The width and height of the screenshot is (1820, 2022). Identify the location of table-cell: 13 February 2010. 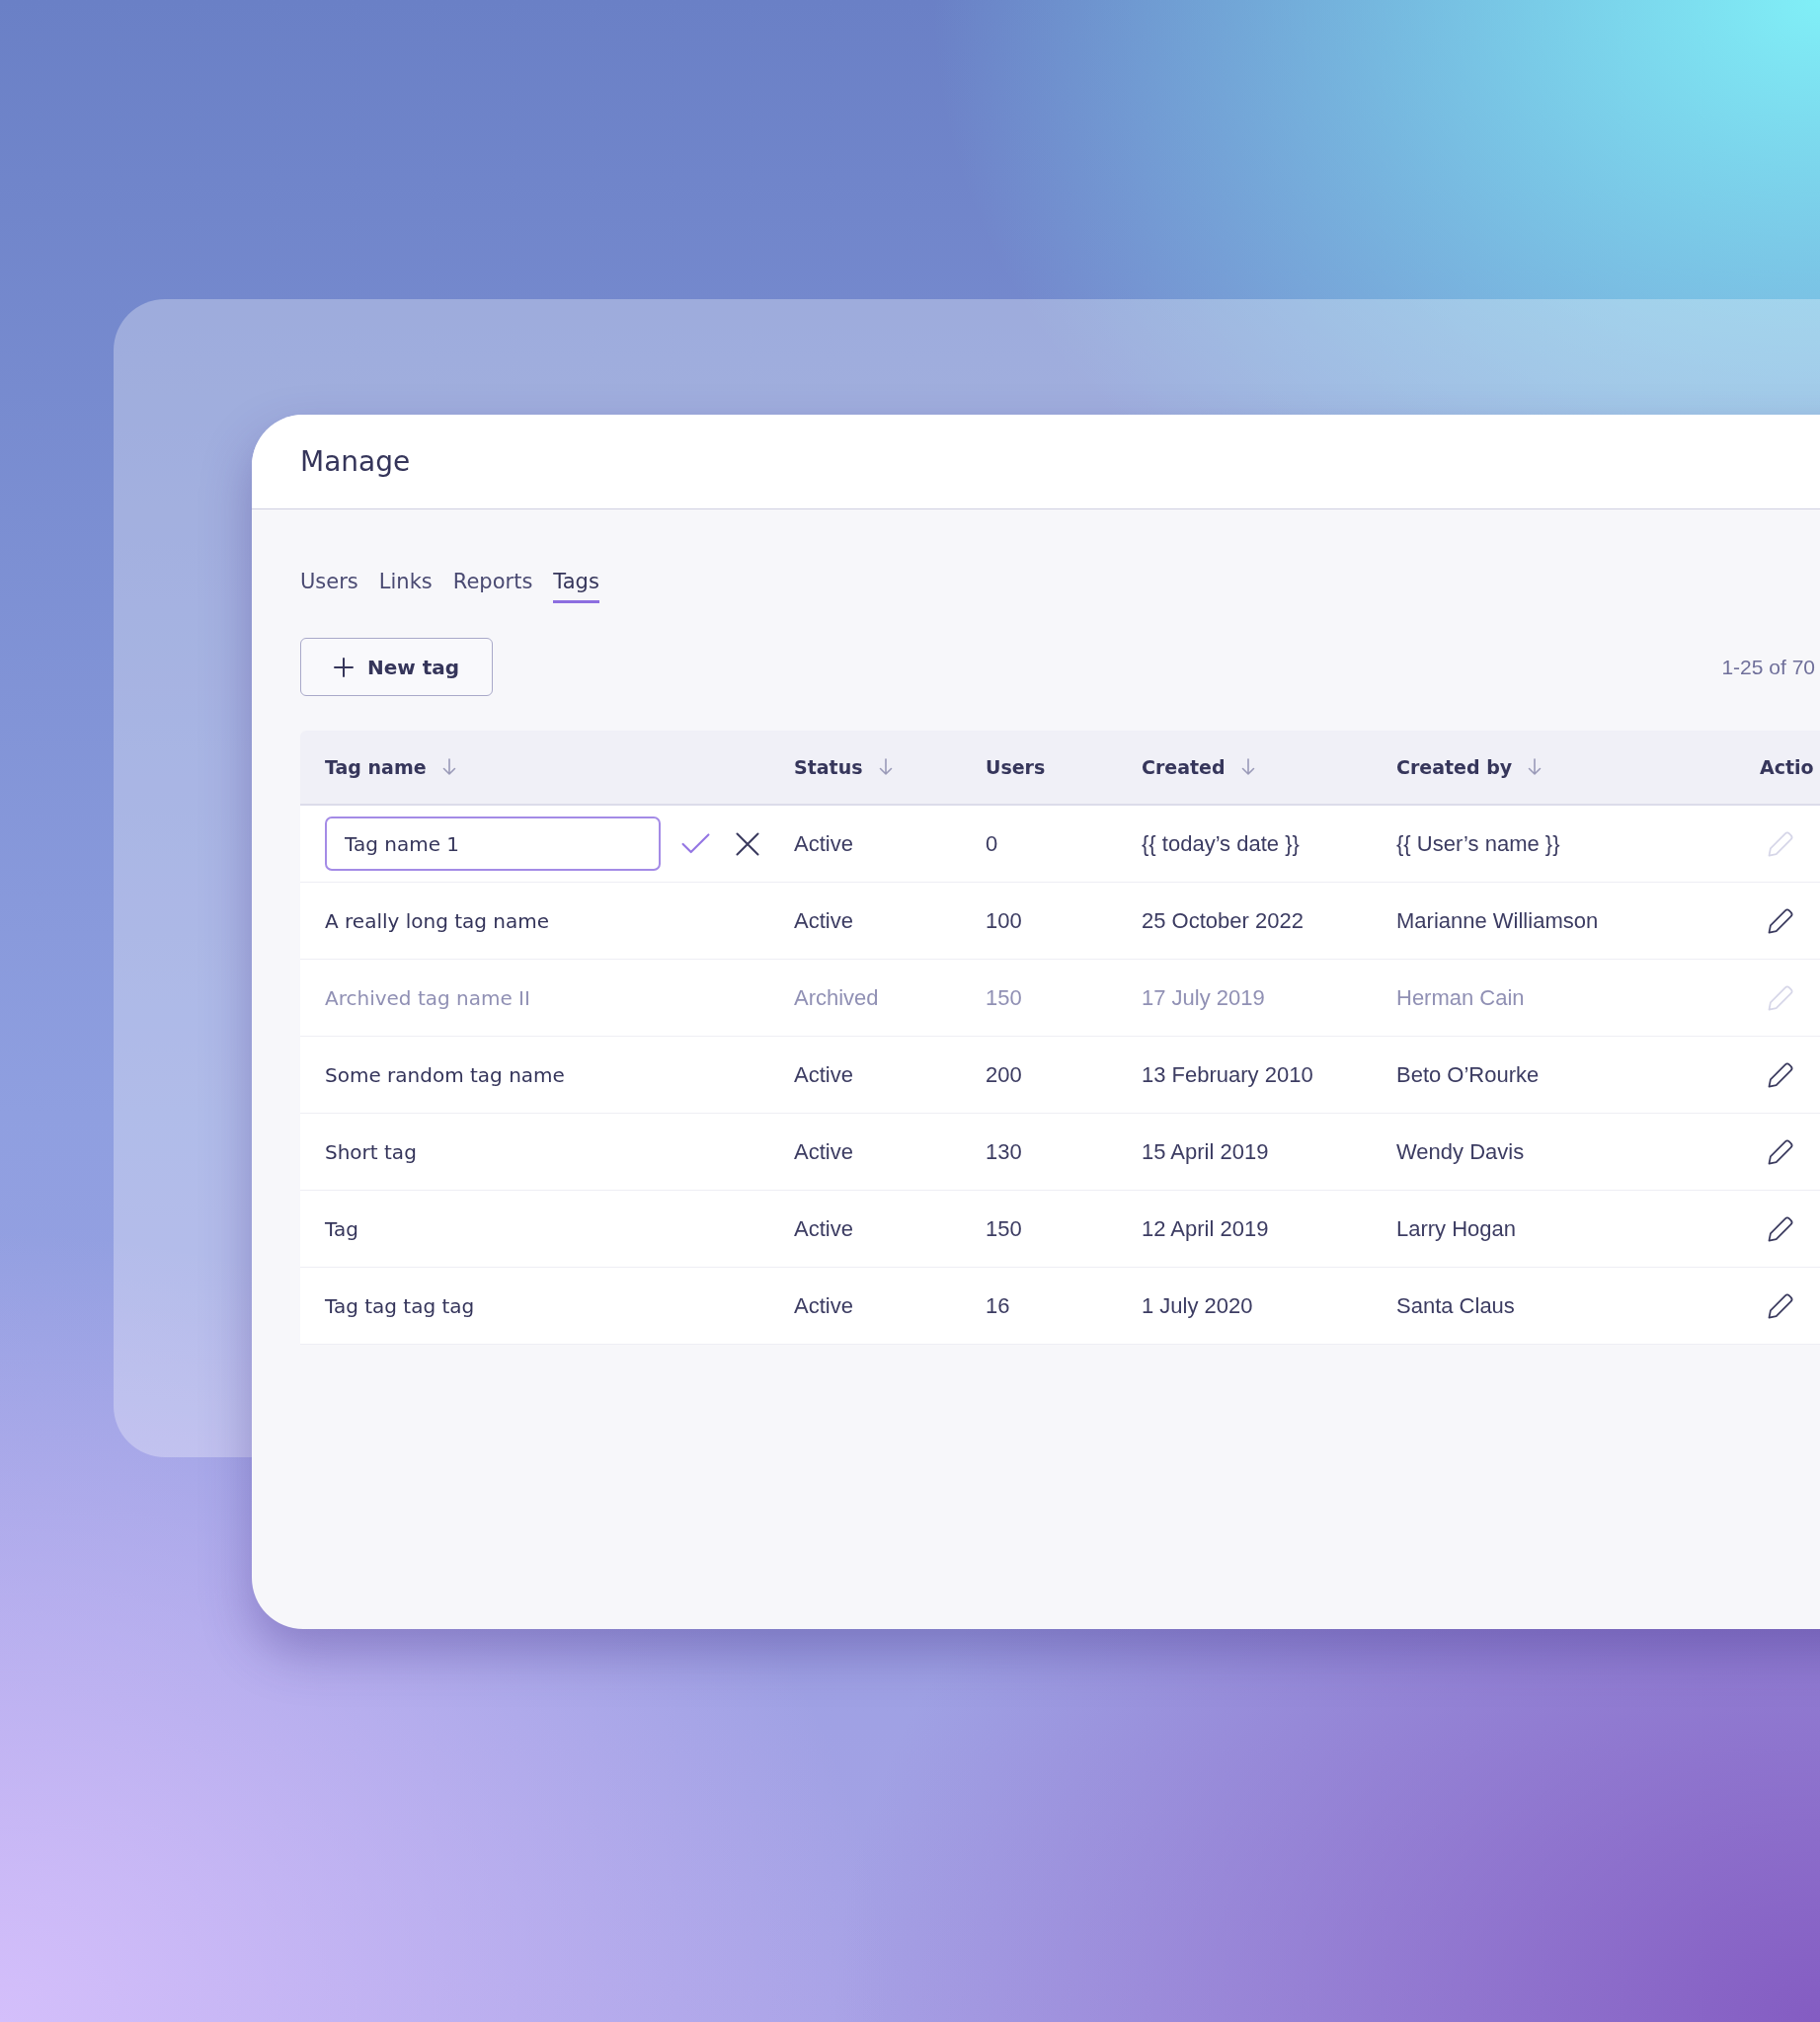
(1227, 1074).